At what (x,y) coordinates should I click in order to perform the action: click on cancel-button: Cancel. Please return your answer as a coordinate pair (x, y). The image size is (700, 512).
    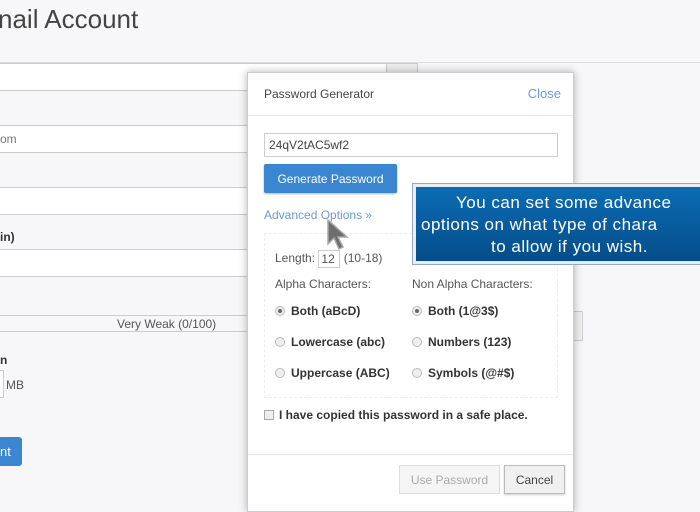
    Looking at the image, I should click on (534, 479).